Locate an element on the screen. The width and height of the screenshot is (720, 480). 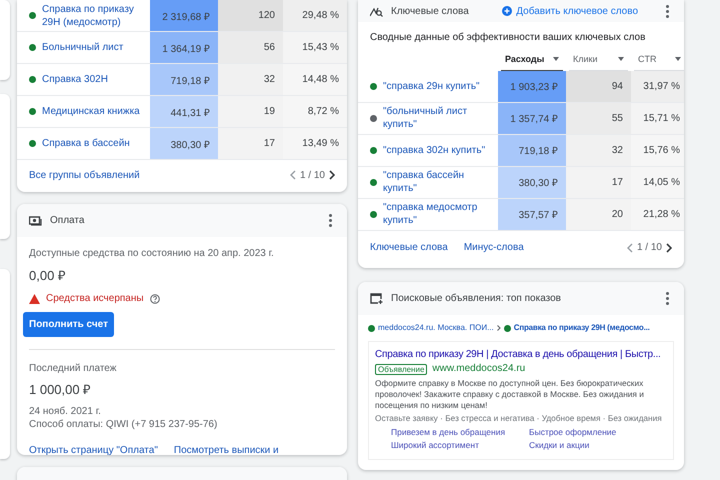
table-cell: 55 is located at coordinates (598, 118).